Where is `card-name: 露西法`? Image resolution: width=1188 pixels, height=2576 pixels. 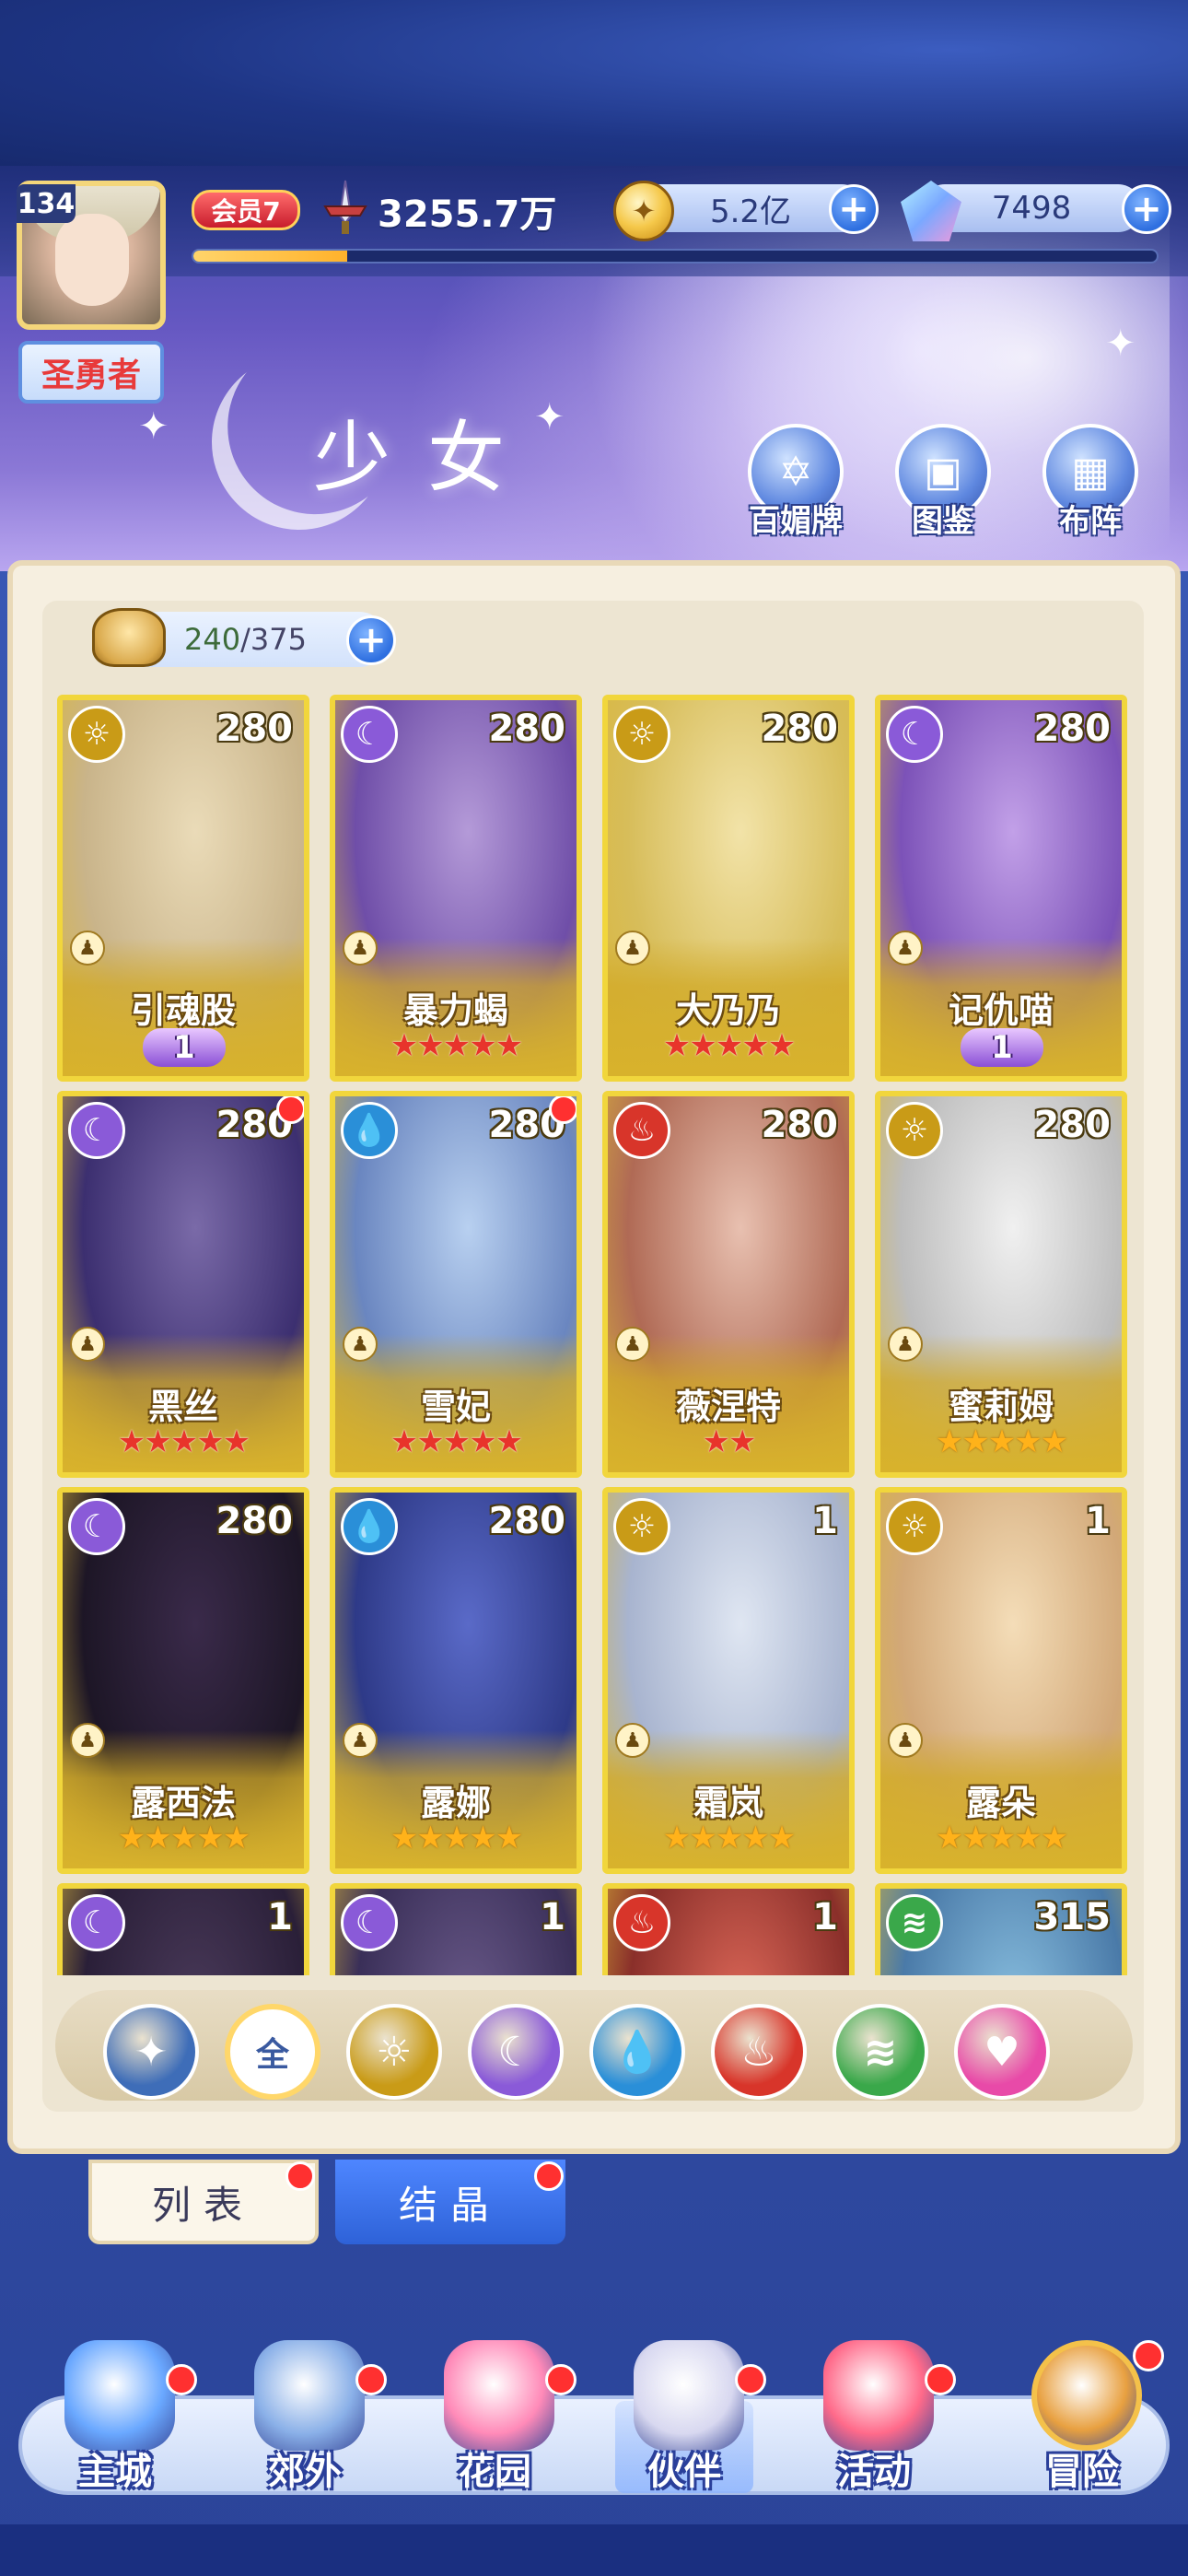
card-name: 露西法 is located at coordinates (183, 1803).